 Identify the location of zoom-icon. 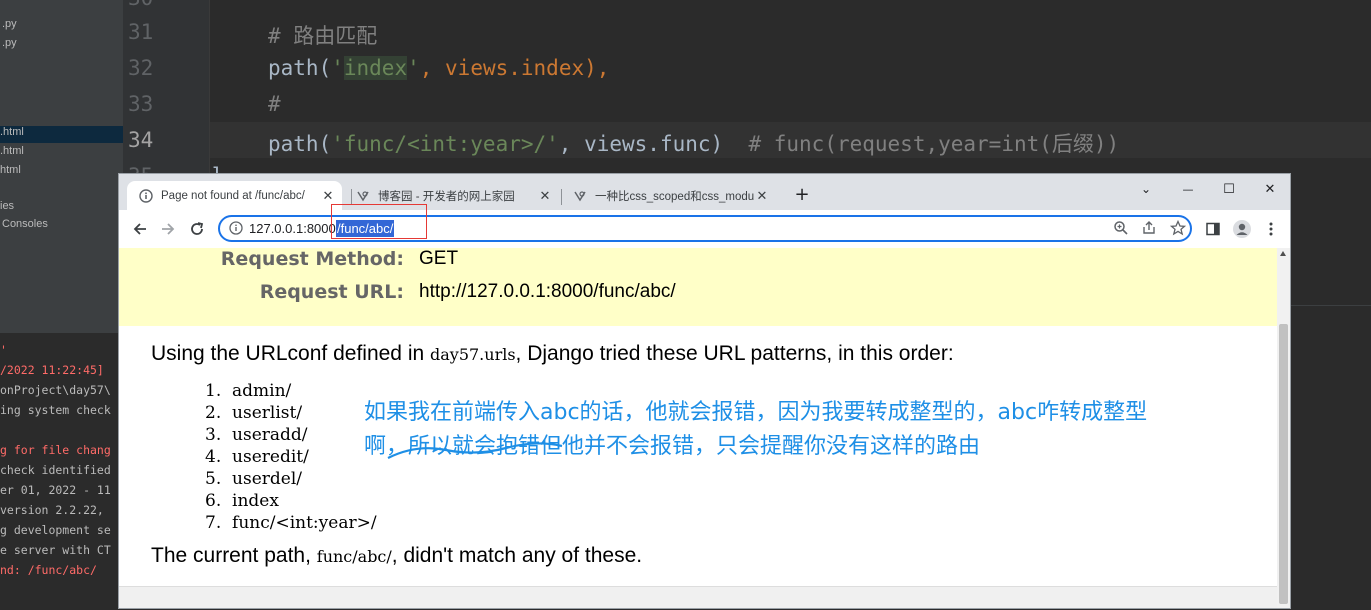
(1121, 229).